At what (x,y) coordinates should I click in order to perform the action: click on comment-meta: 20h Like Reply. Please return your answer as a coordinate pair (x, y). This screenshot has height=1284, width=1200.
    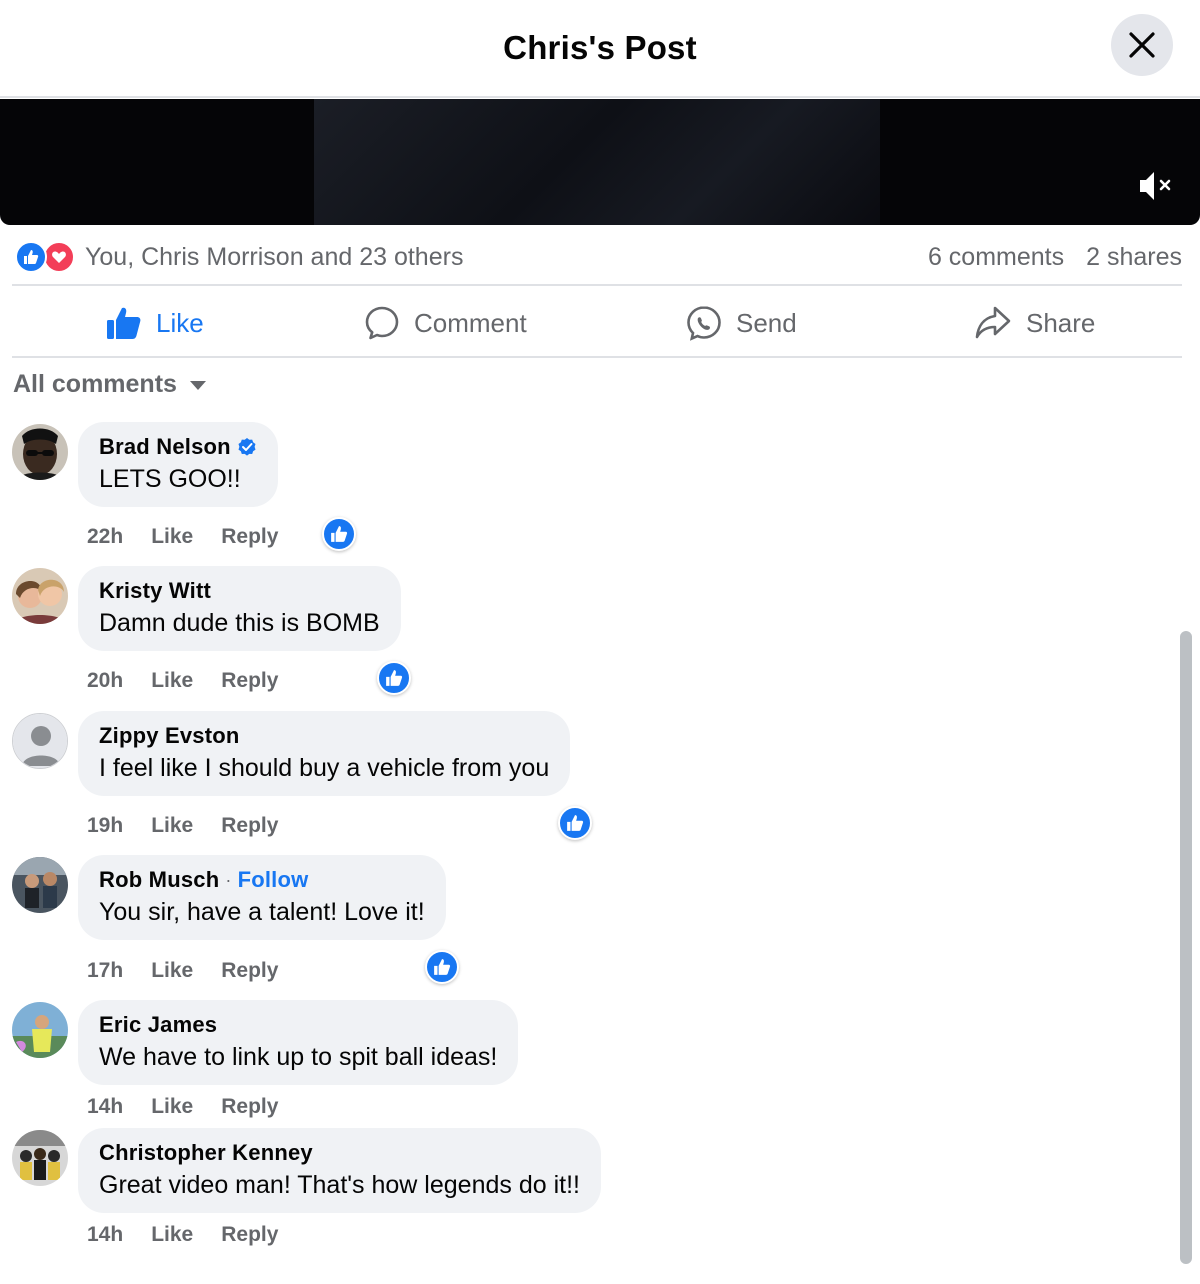
    Looking at the image, I should click on (182, 681).